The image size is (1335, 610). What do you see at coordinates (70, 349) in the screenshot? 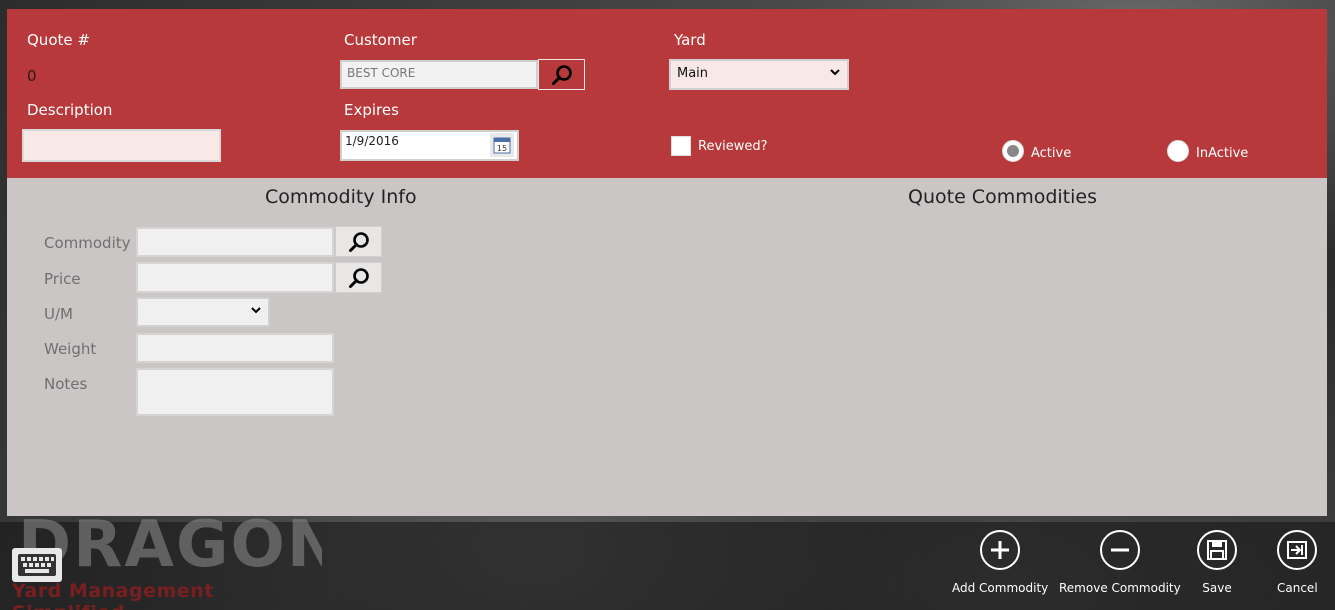
I see `weight-label: Weight` at bounding box center [70, 349].